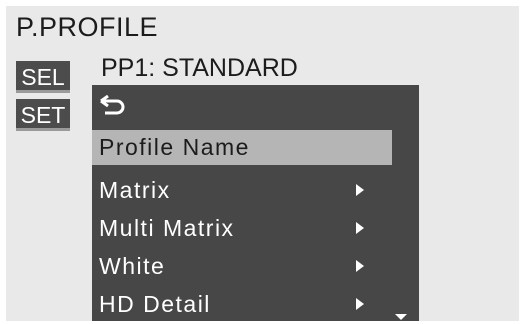 The width and height of the screenshot is (523, 324). What do you see at coordinates (112, 105) in the screenshot?
I see `return-arrow-icon` at bounding box center [112, 105].